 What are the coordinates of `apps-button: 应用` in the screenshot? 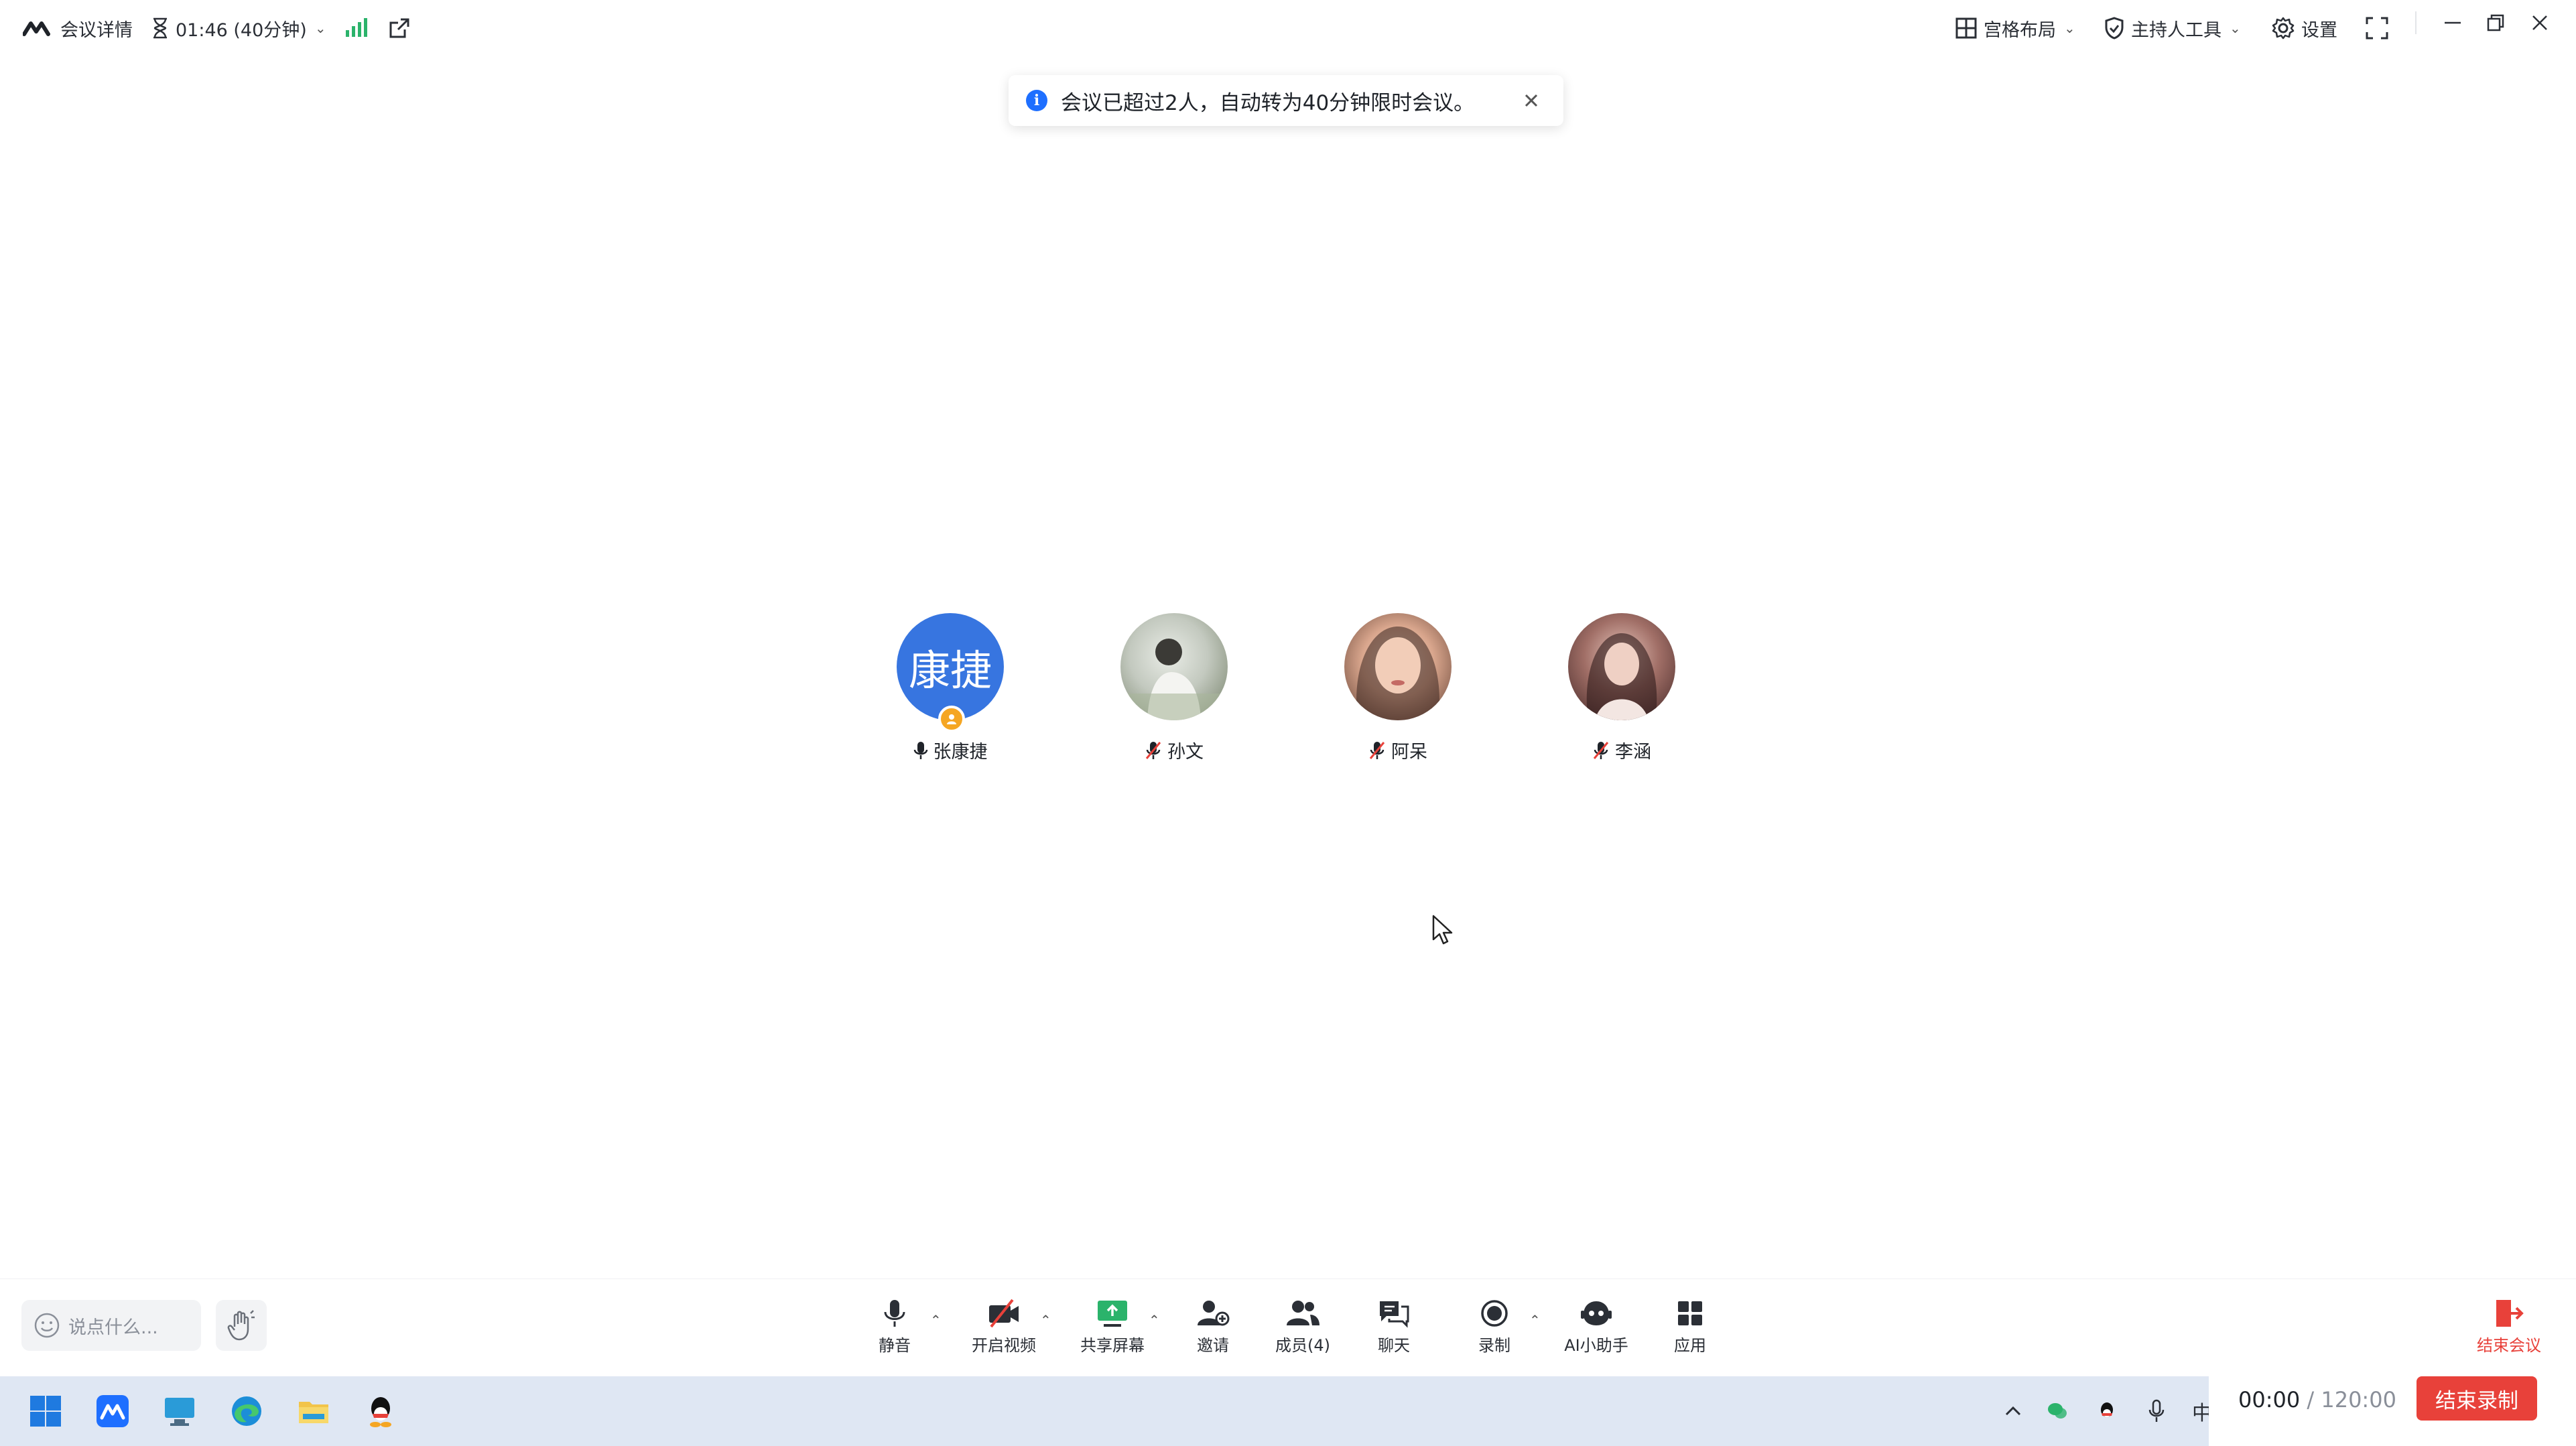 It's located at (1690, 1329).